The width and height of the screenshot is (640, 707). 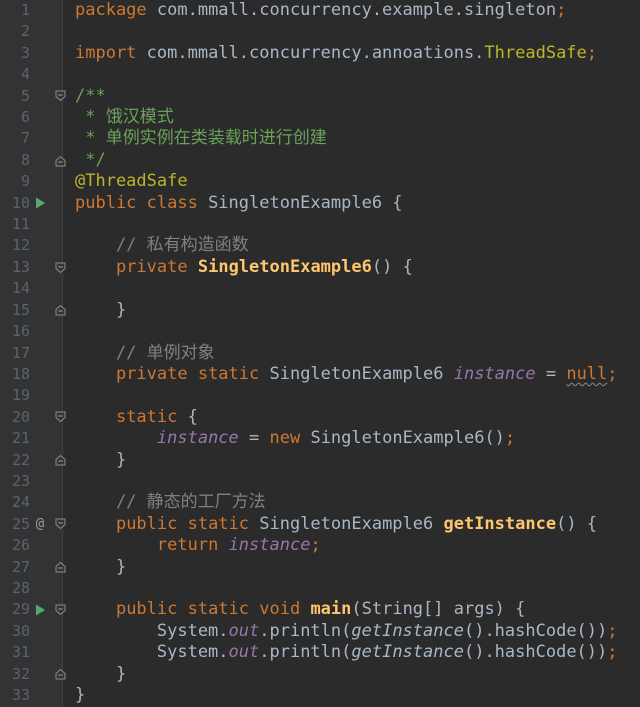 I want to click on code-line: 27 }, so click(x=320, y=567).